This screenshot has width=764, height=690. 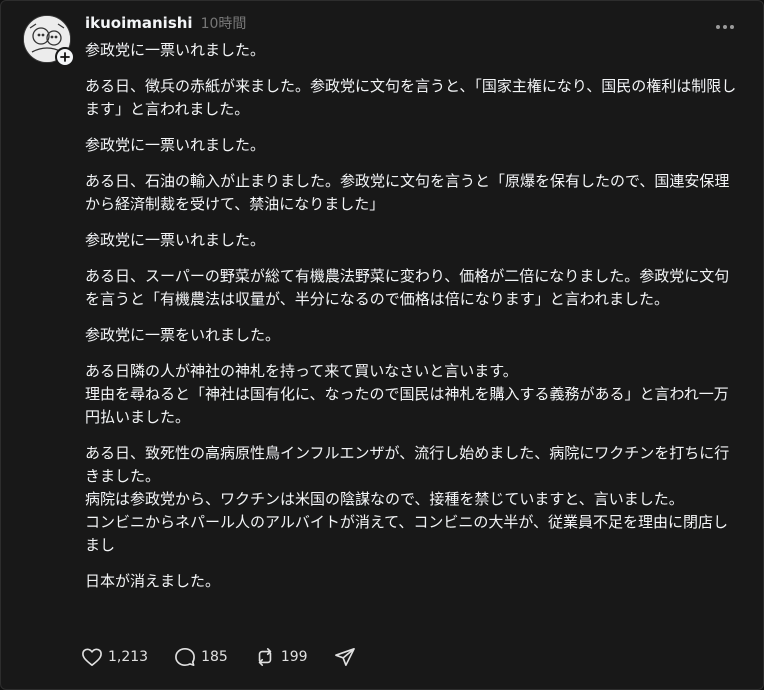 I want to click on reply-count: 185, so click(x=214, y=657).